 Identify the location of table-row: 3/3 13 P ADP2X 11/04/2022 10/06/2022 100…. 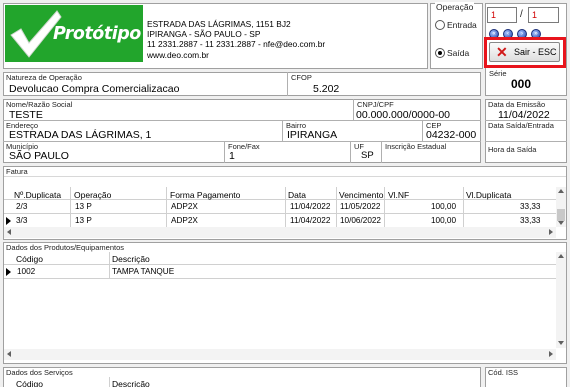
(280, 220).